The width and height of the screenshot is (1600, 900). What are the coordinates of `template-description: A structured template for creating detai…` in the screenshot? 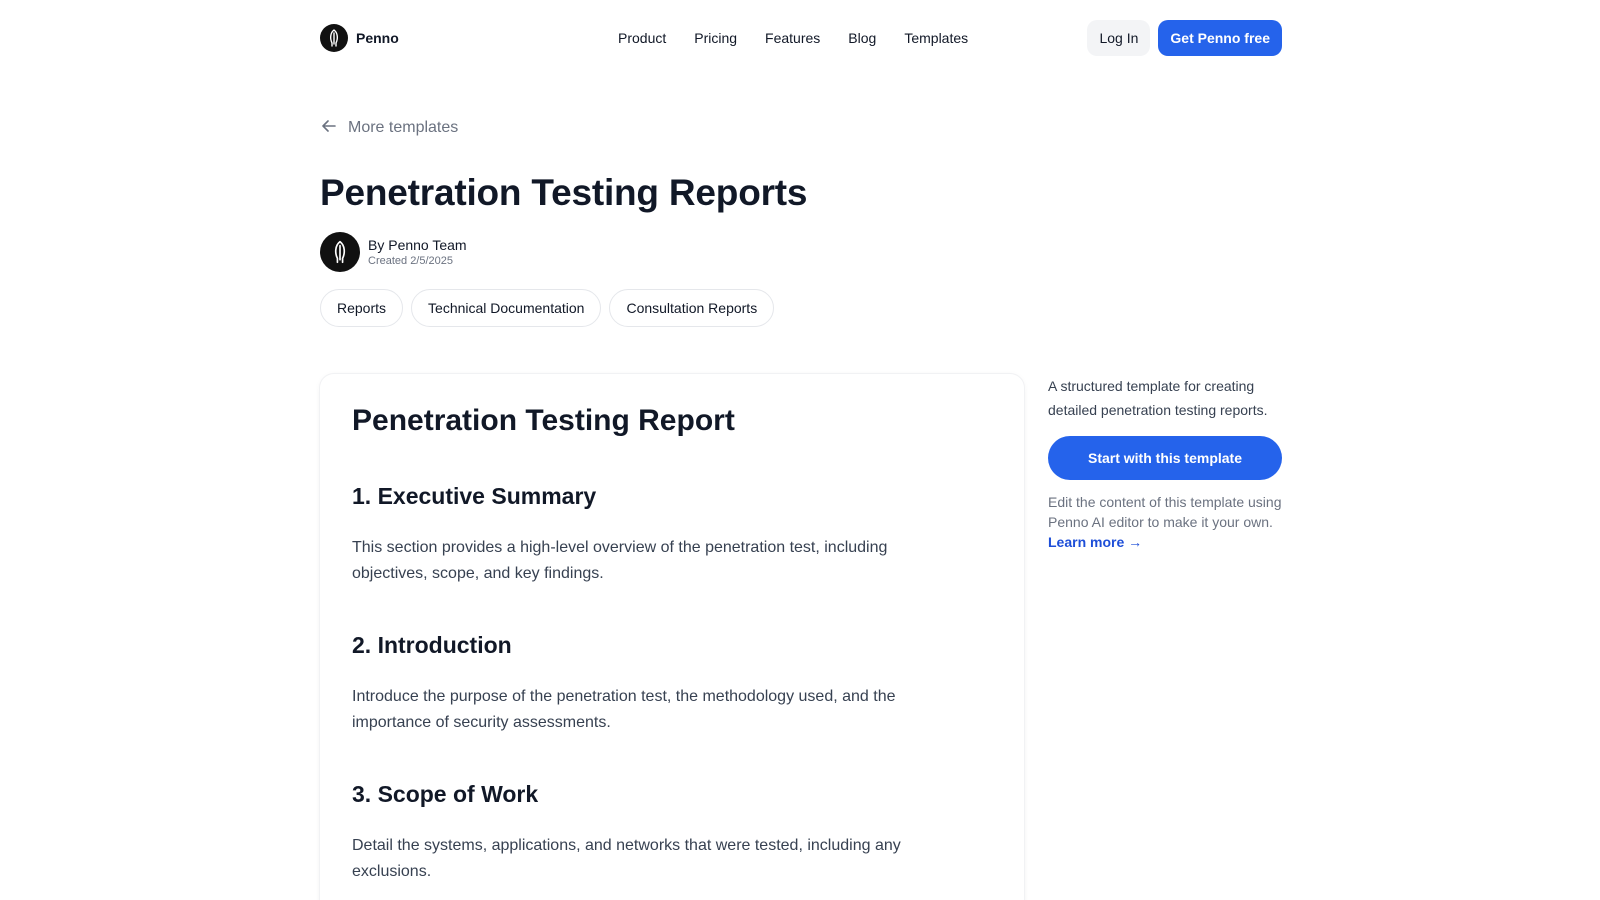 It's located at (1158, 398).